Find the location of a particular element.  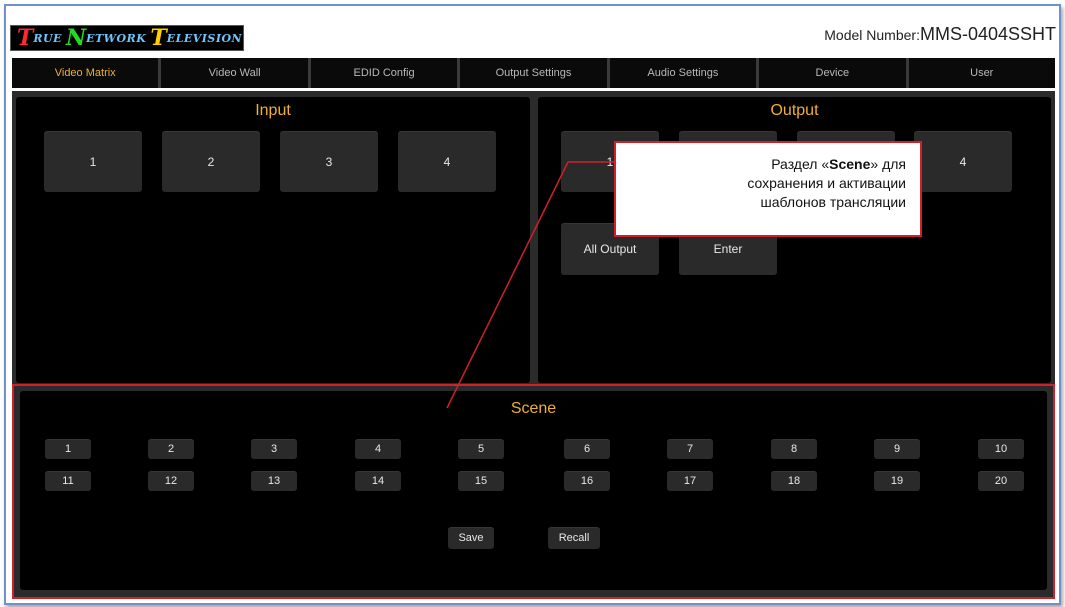

callout-text-after: » для is located at coordinates (888, 164).